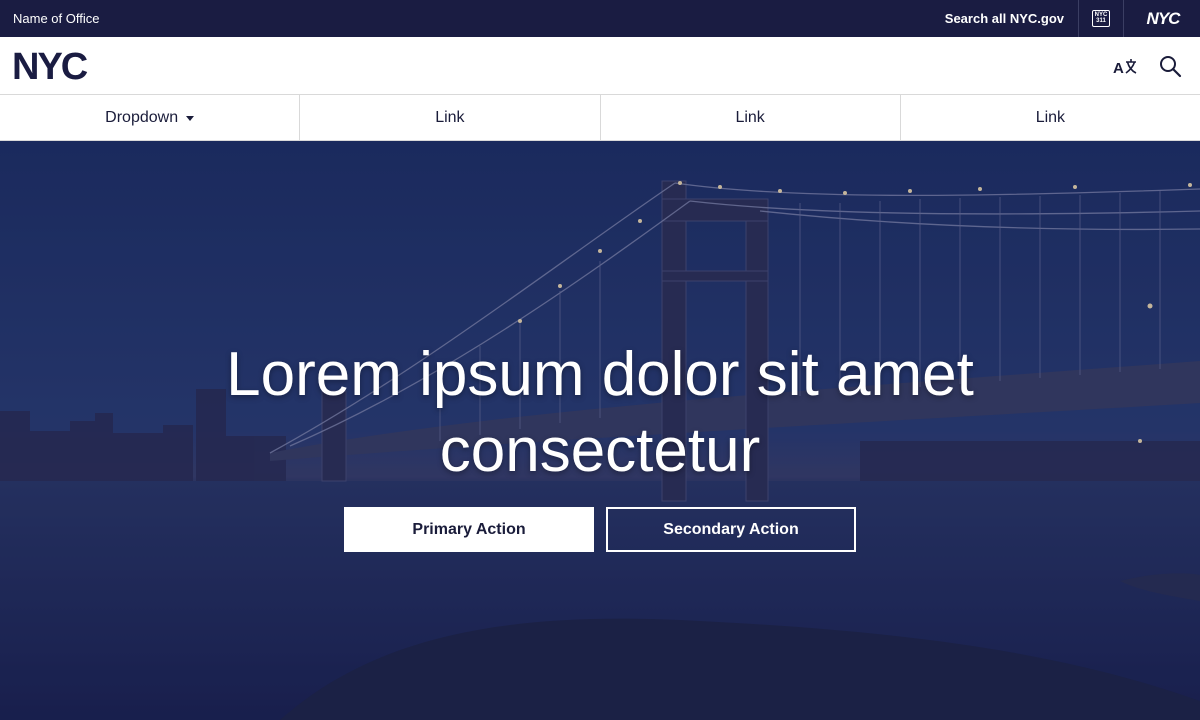 This screenshot has height=720, width=1200. What do you see at coordinates (142, 117) in the screenshot?
I see `nav-item-label: Dropdown` at bounding box center [142, 117].